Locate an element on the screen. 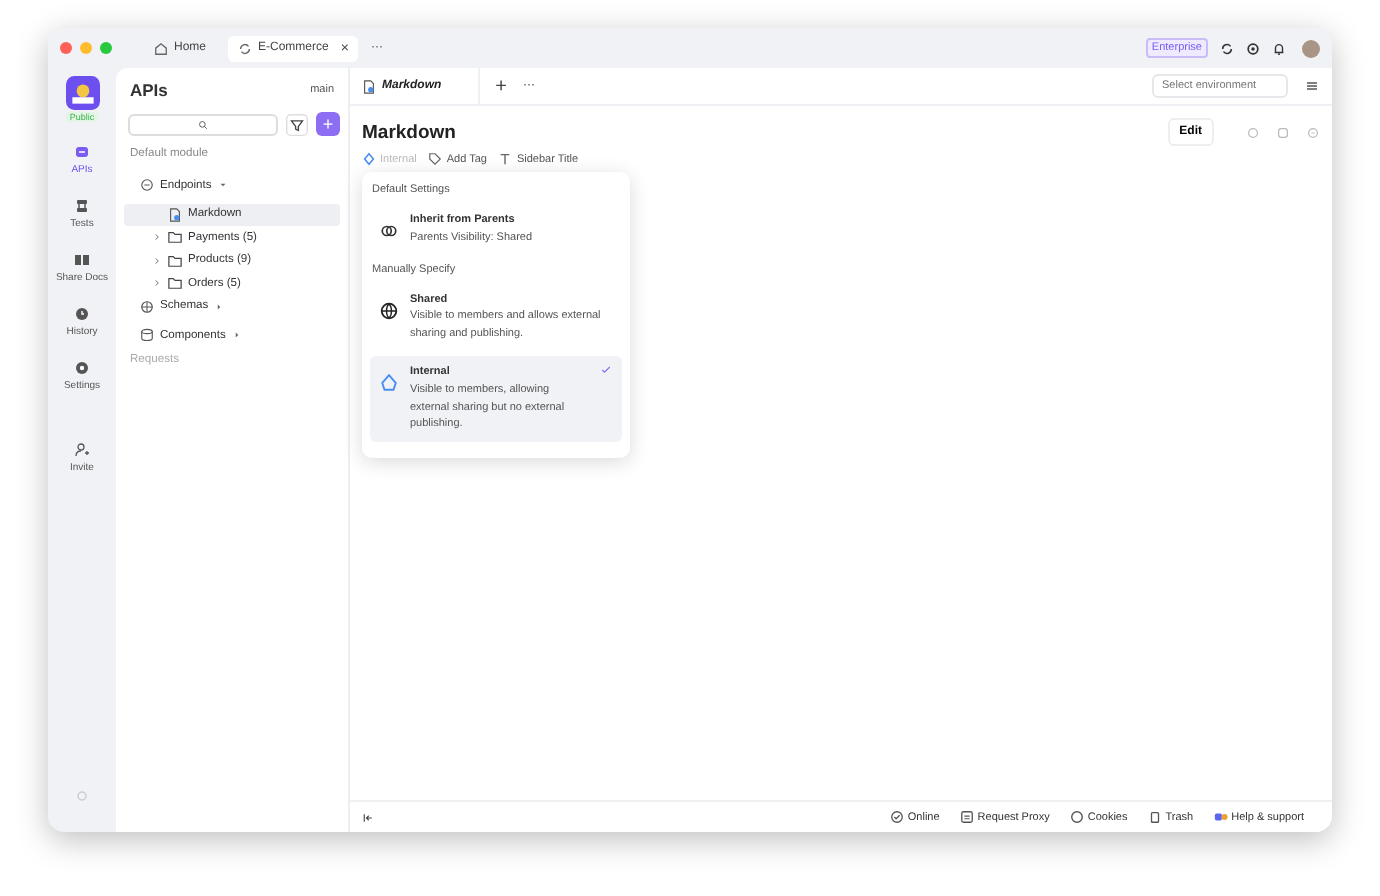 Image resolution: width=1380 pixels, height=896 pixels. add-button: + is located at coordinates (328, 124).